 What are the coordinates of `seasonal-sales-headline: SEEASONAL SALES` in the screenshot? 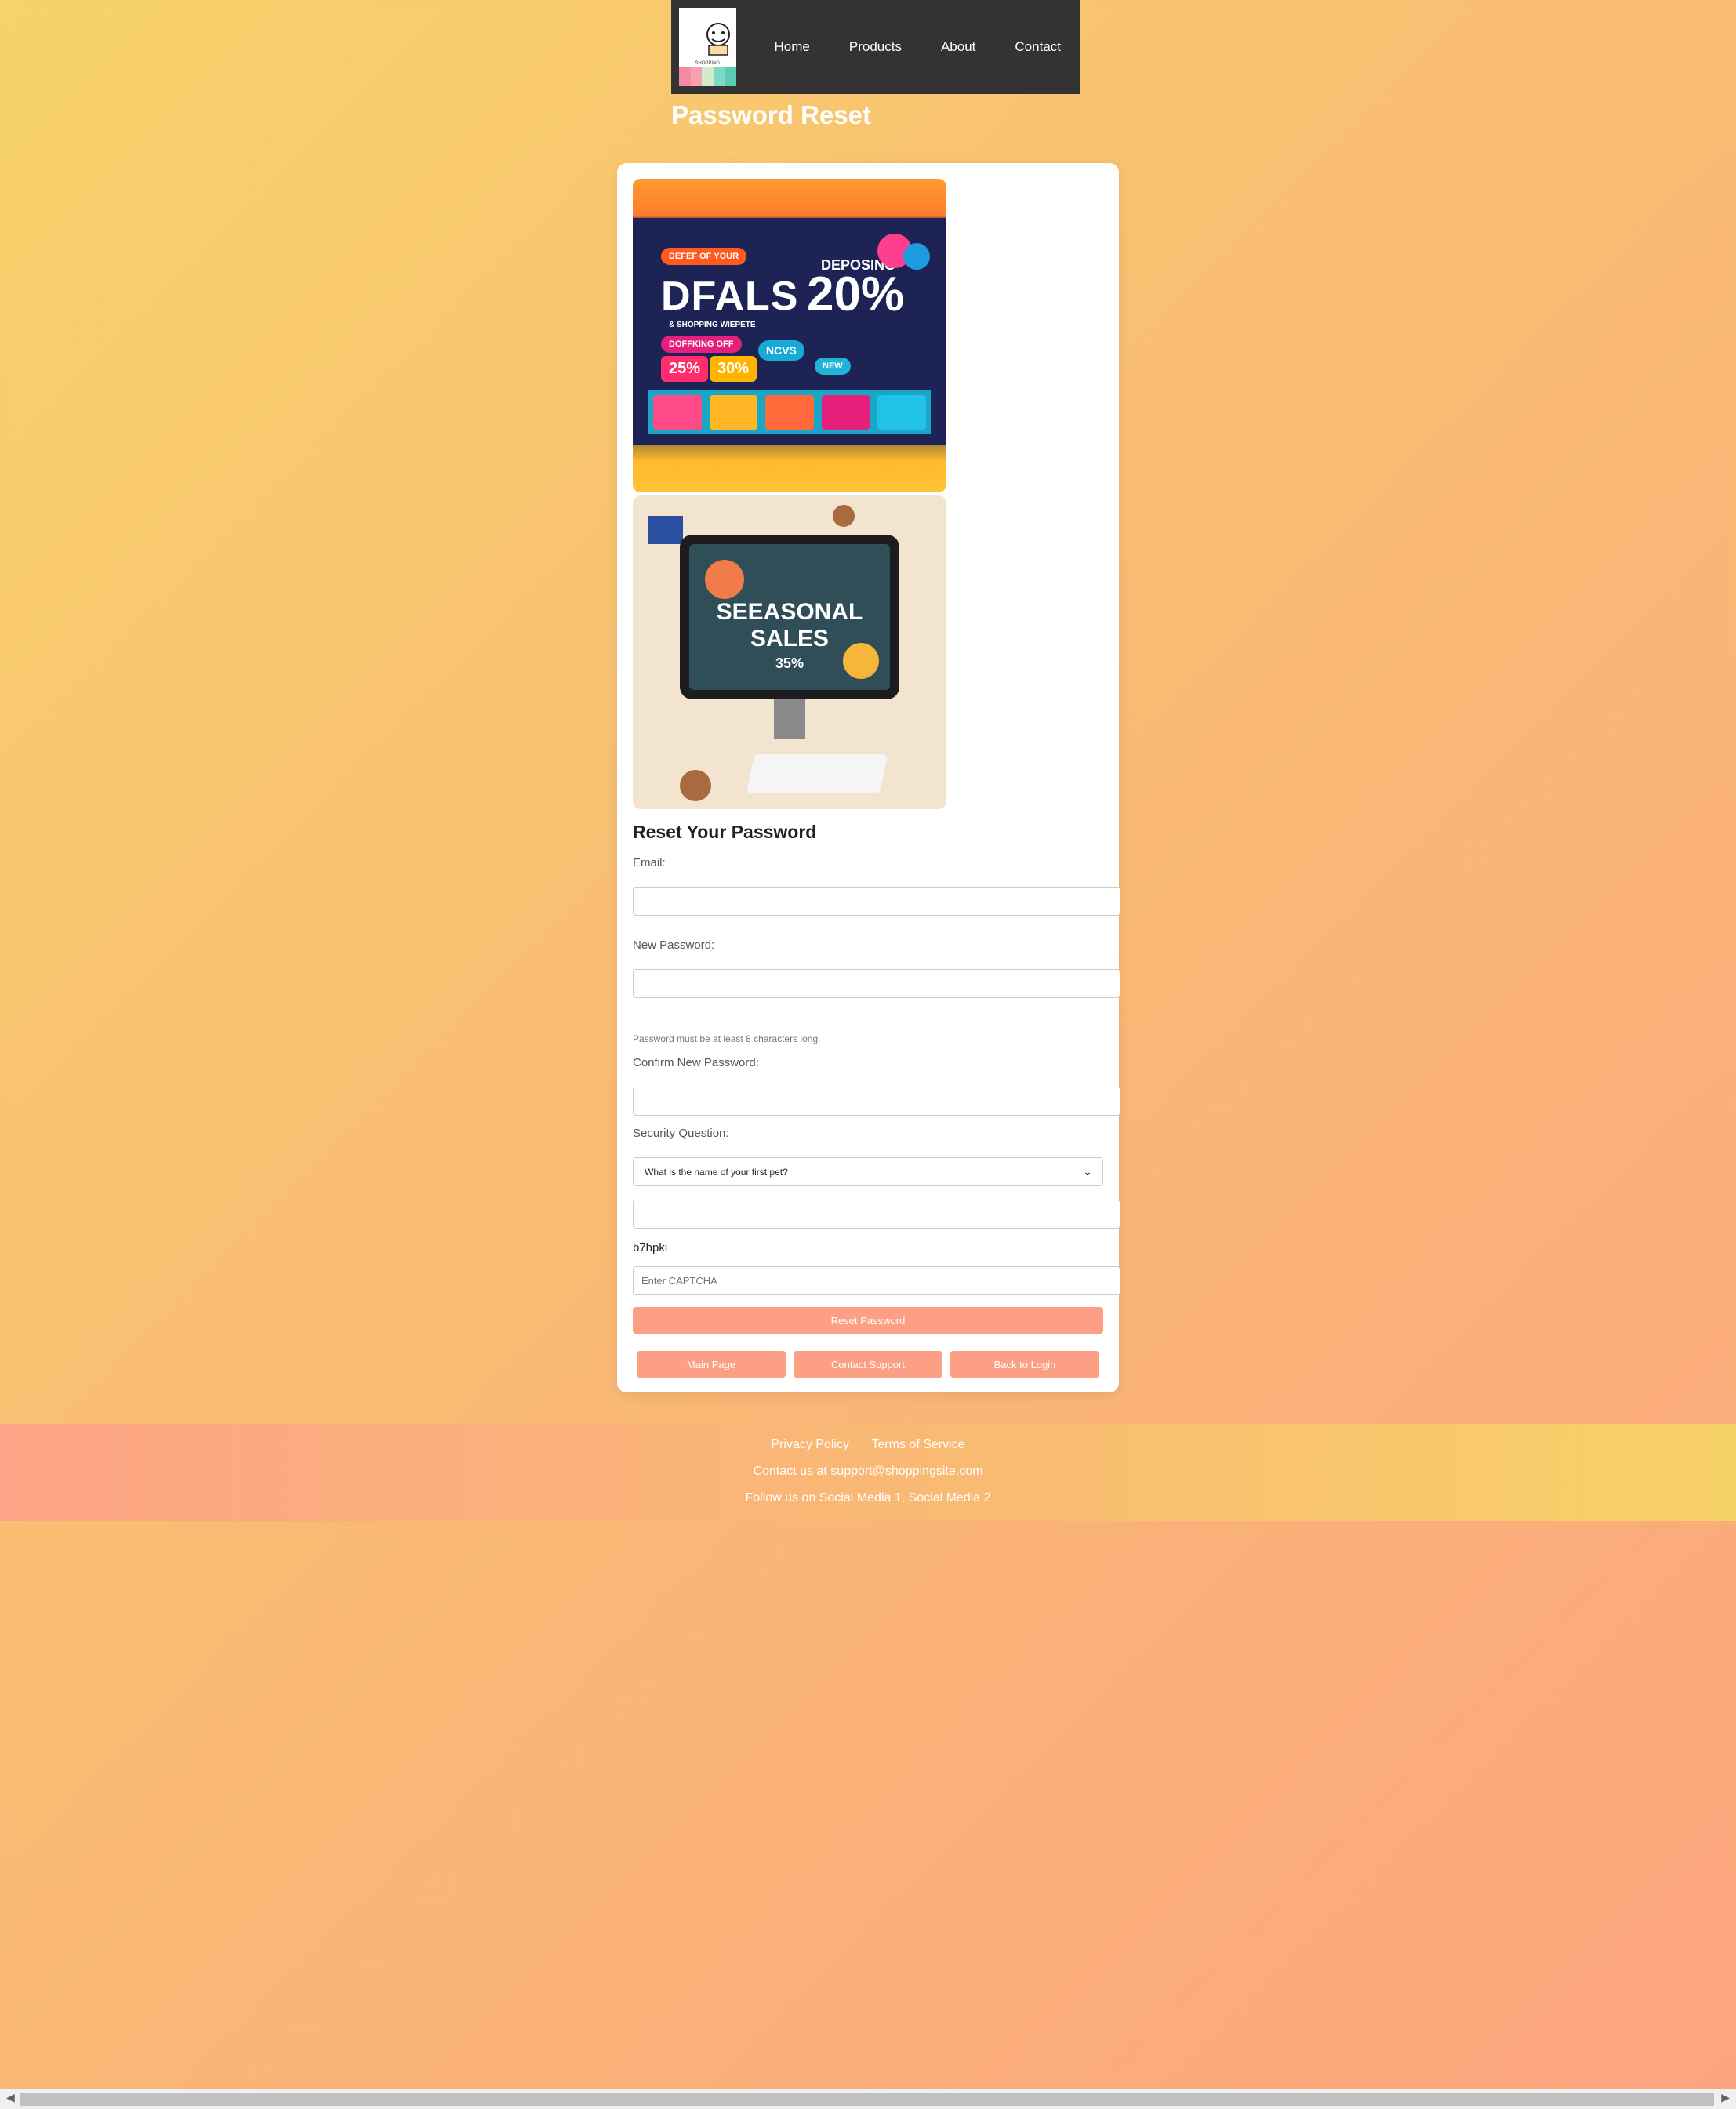 It's located at (789, 625).